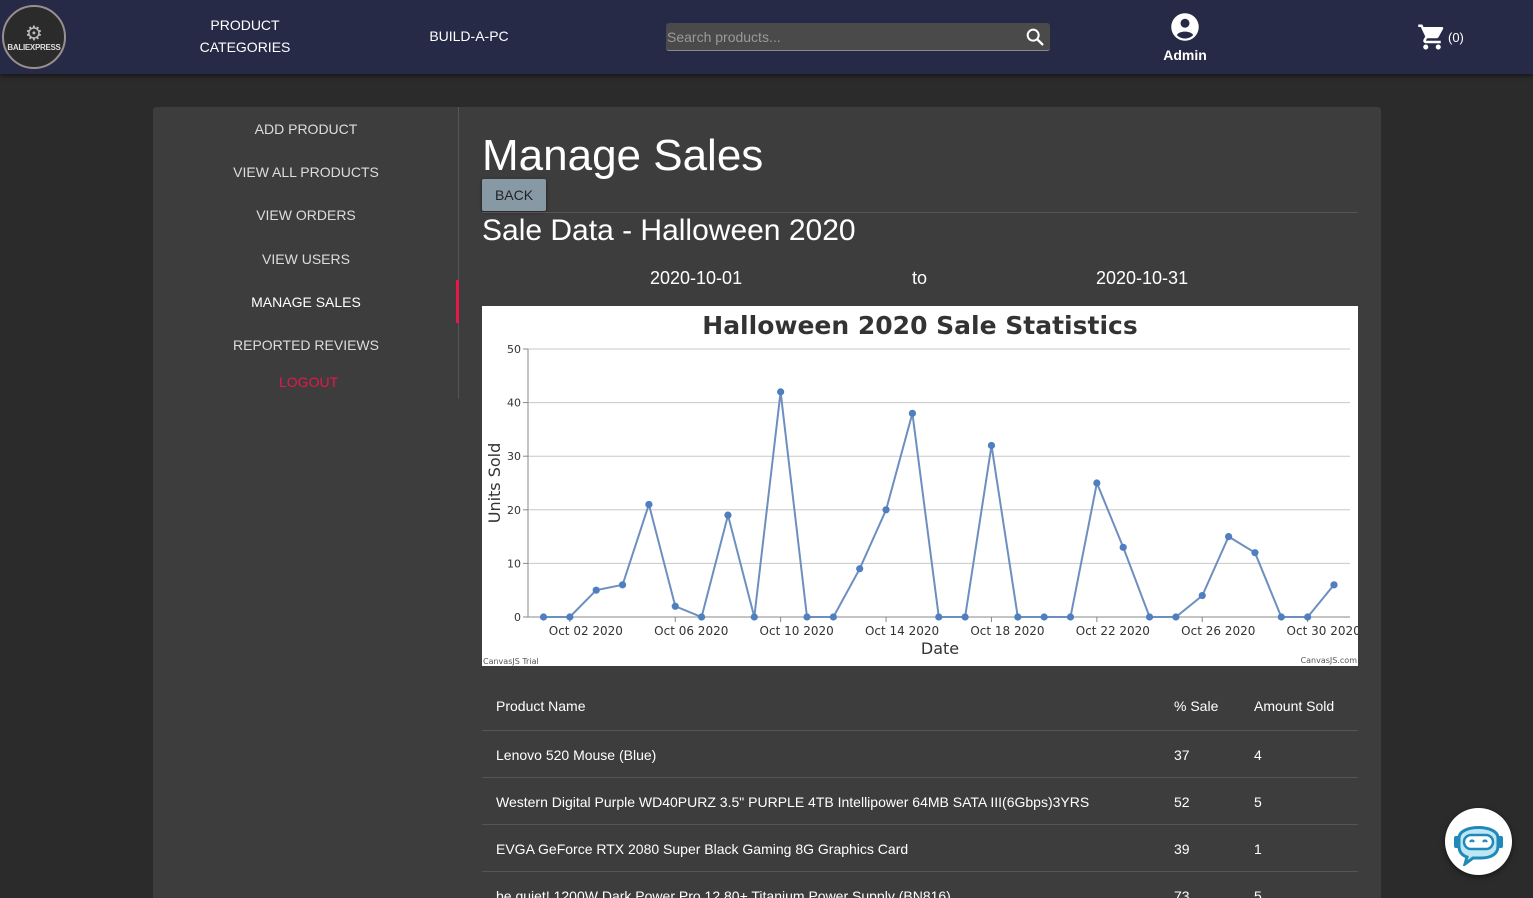 This screenshot has width=1533, height=898. I want to click on admin-account: Admin, so click(1185, 37).